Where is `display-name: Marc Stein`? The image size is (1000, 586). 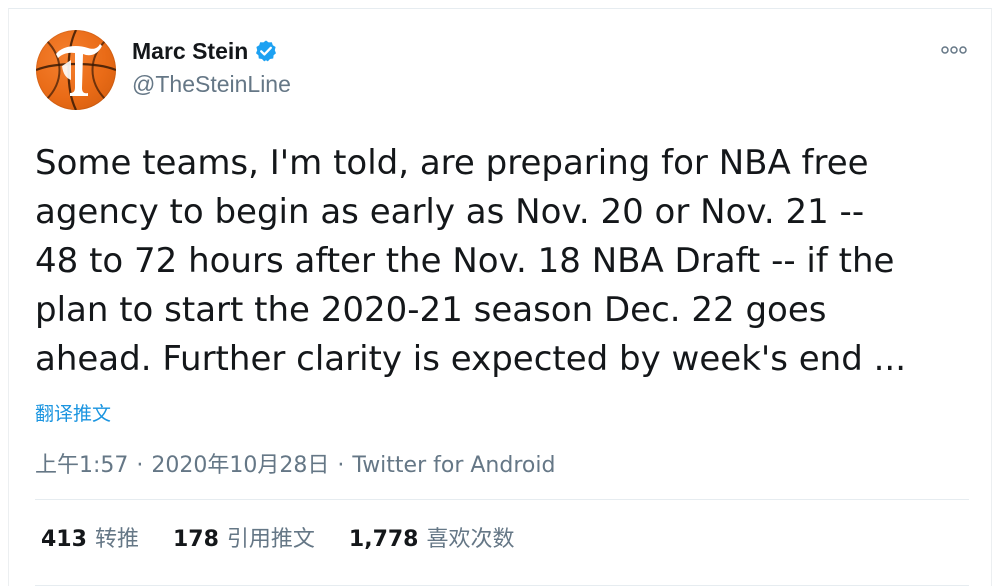
display-name: Marc Stein is located at coordinates (190, 51).